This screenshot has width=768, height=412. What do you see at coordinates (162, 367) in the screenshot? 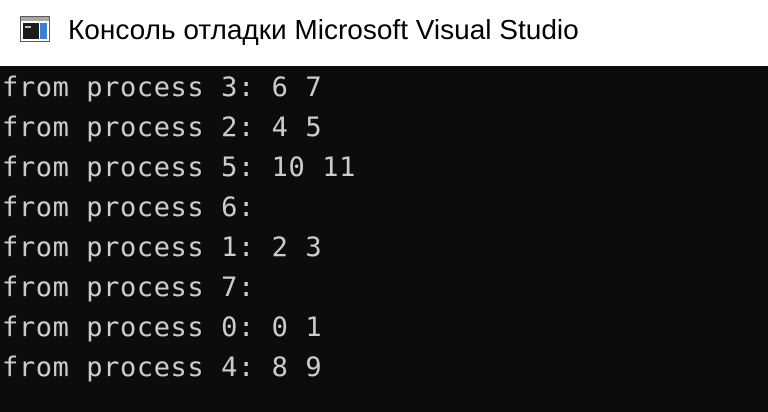
I see `console-line: from process 4: 8 9` at bounding box center [162, 367].